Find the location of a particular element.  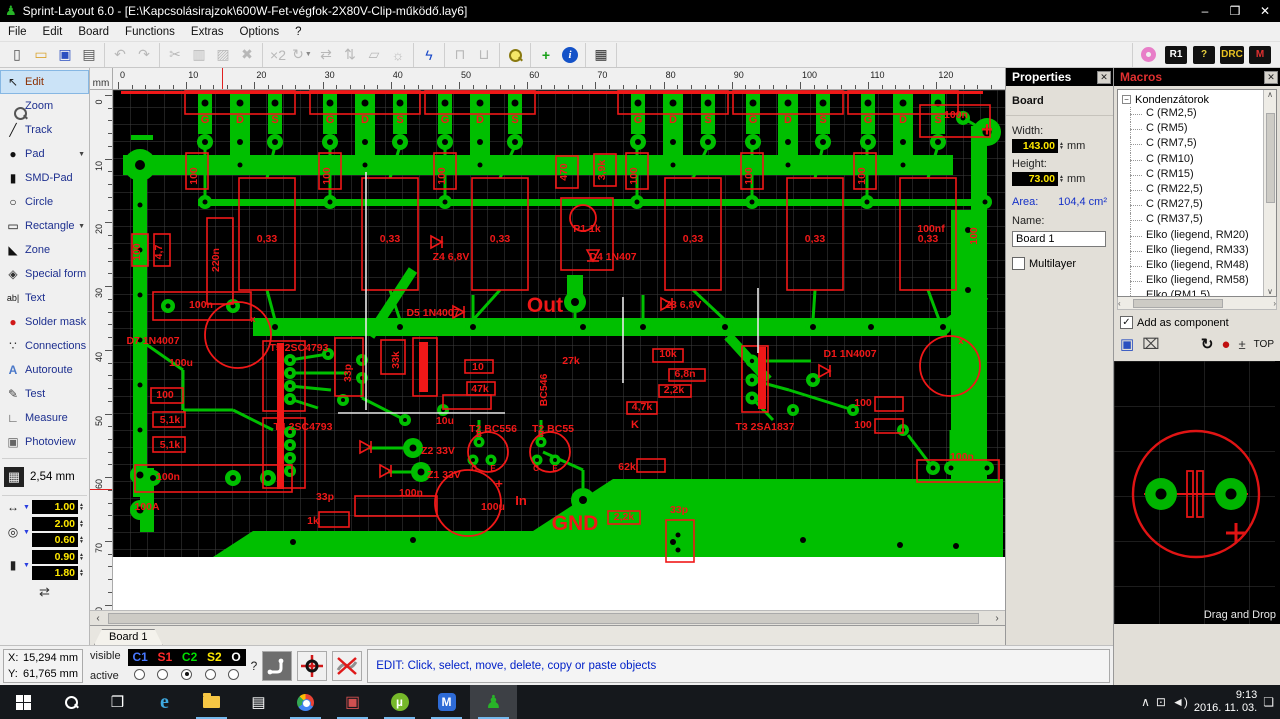

tray-expand-icon: ∧ is located at coordinates (1145, 702).